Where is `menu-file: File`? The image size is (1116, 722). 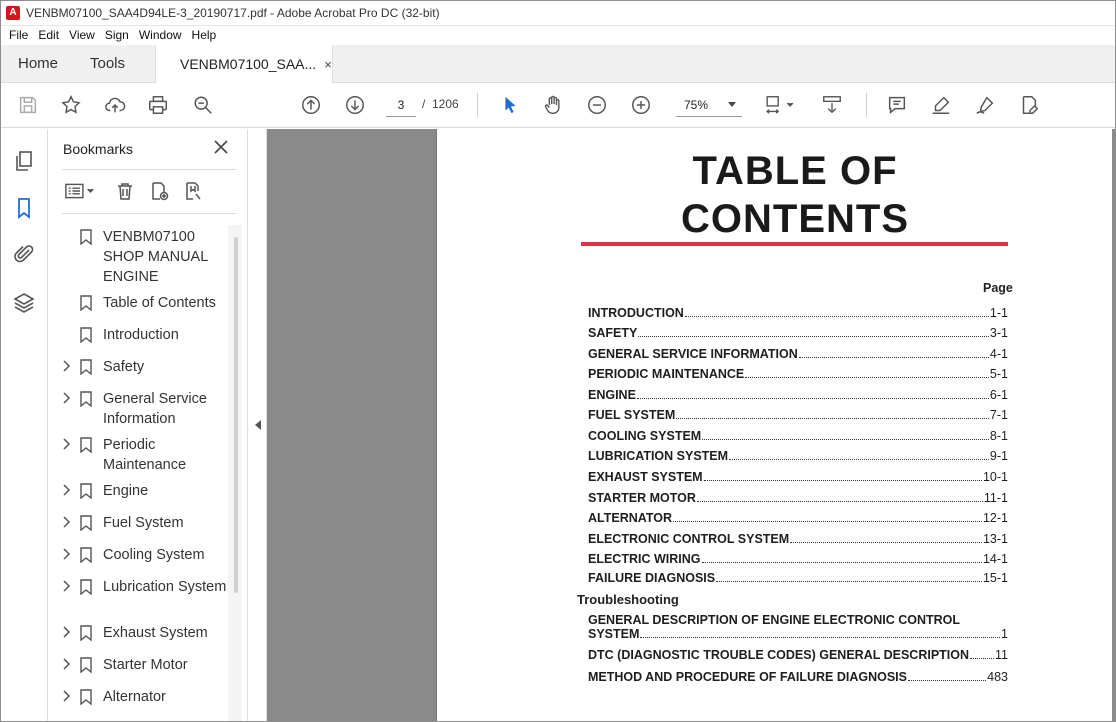
menu-file: File is located at coordinates (18, 35).